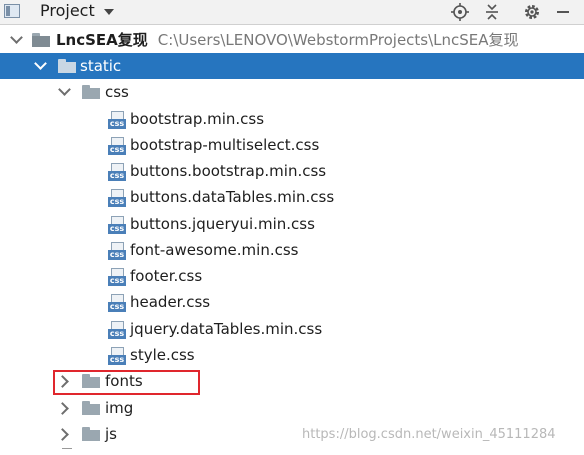 The width and height of the screenshot is (584, 455). I want to click on folder-name-img: img, so click(119, 408).